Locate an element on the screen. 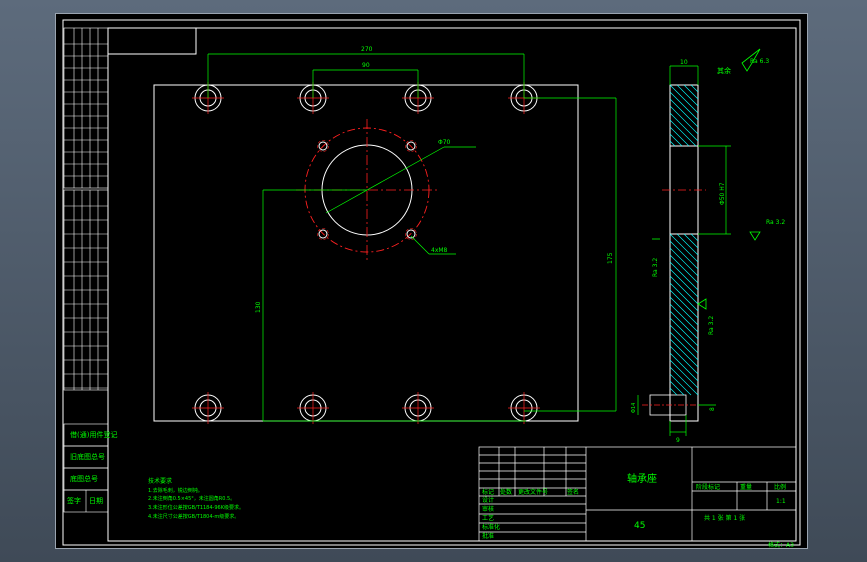 Image resolution: width=867 pixels, height=562 pixels. roughness-bore: Ra 3.2 is located at coordinates (775, 222).